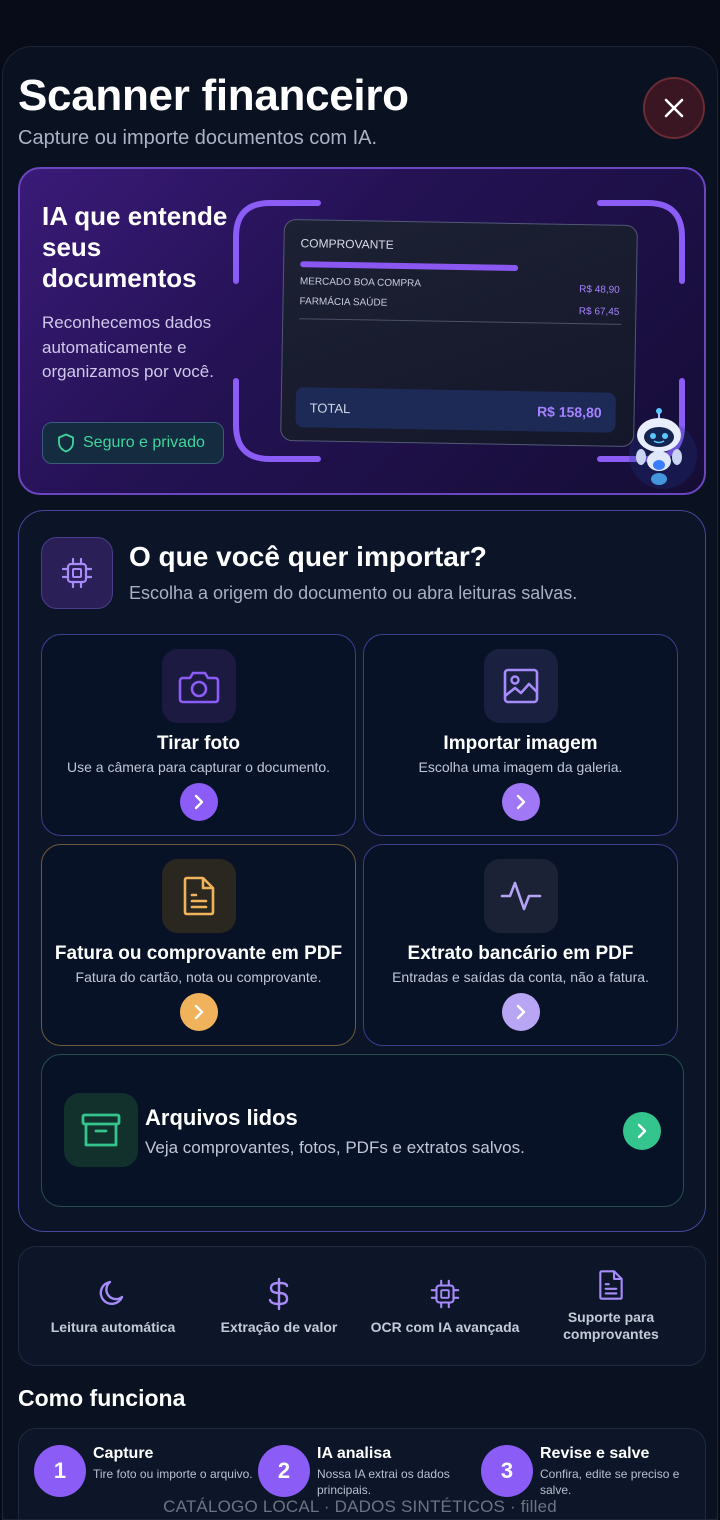 Image resolution: width=720 pixels, height=1520 pixels. Describe the element at coordinates (173, 1474) in the screenshot. I see `step-desc: Tire foto ou importe o arquivo.` at that location.